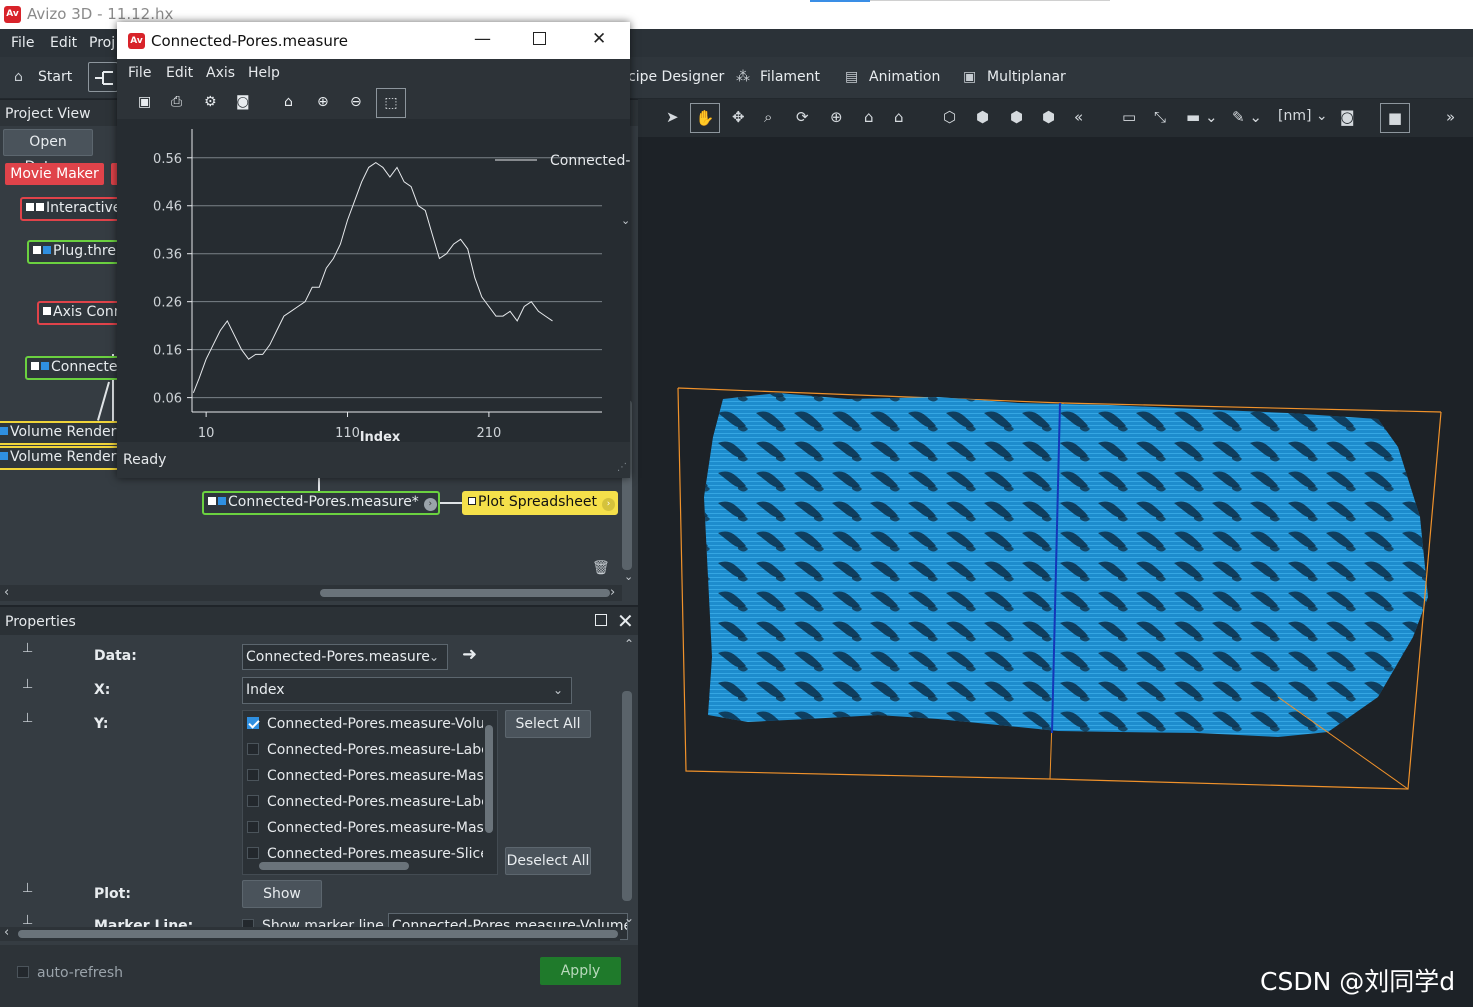 Image resolution: width=1473 pixels, height=1007 pixels. I want to click on auto-refresh-toggle: auto-refresh, so click(70, 973).